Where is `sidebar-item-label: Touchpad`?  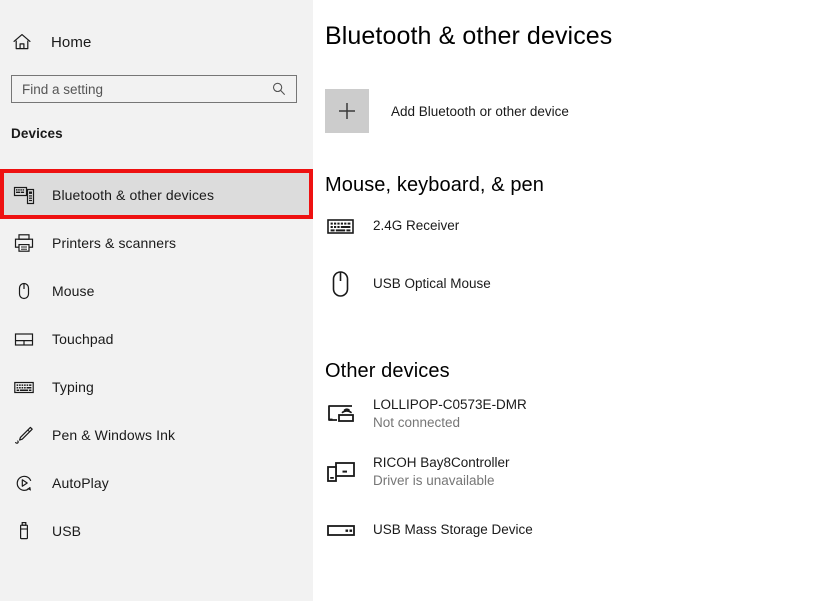
sidebar-item-label: Touchpad is located at coordinates (83, 339).